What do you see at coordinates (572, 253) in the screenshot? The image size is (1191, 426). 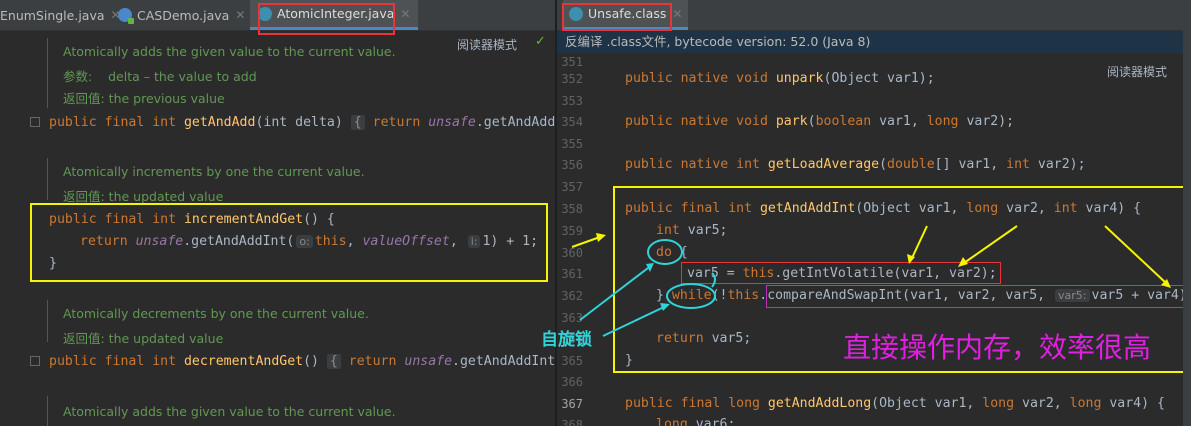 I see `line-number: 360` at bounding box center [572, 253].